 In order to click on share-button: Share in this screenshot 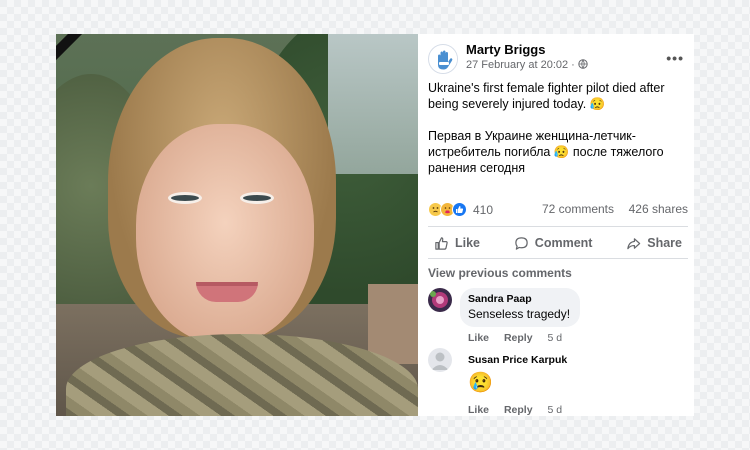, I will do `click(654, 243)`.